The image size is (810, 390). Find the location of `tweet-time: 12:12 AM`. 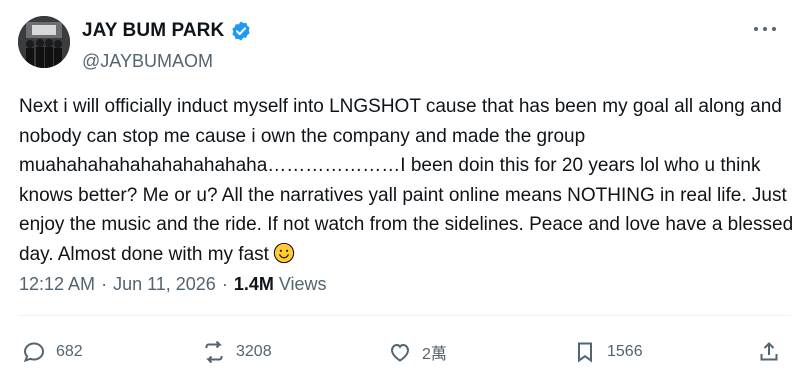

tweet-time: 12:12 AM is located at coordinates (57, 284).